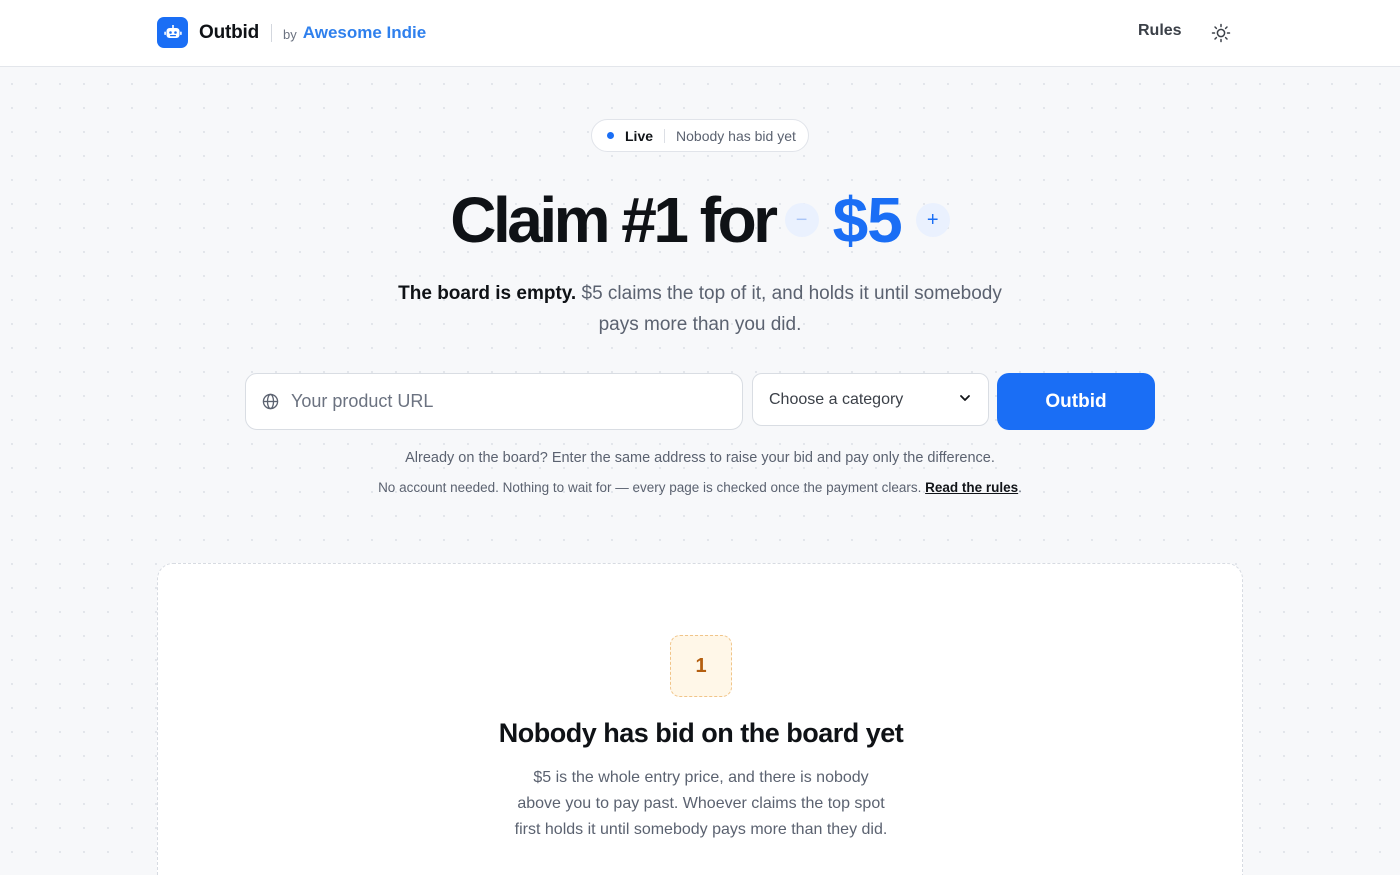 The width and height of the screenshot is (1400, 875). Describe the element at coordinates (867, 220) in the screenshot. I see `bid-price: $5` at that location.